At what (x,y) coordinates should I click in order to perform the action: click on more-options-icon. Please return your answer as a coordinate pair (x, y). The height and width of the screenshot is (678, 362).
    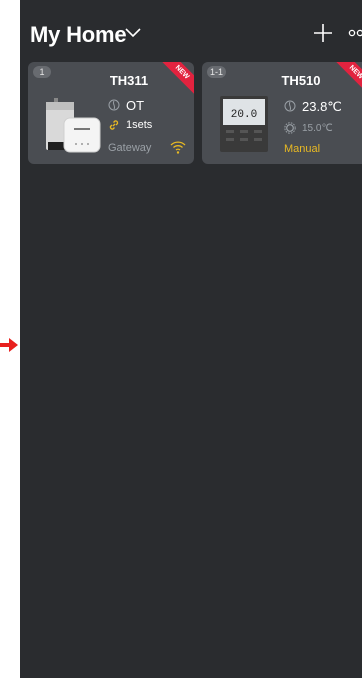
    Looking at the image, I should click on (355, 33).